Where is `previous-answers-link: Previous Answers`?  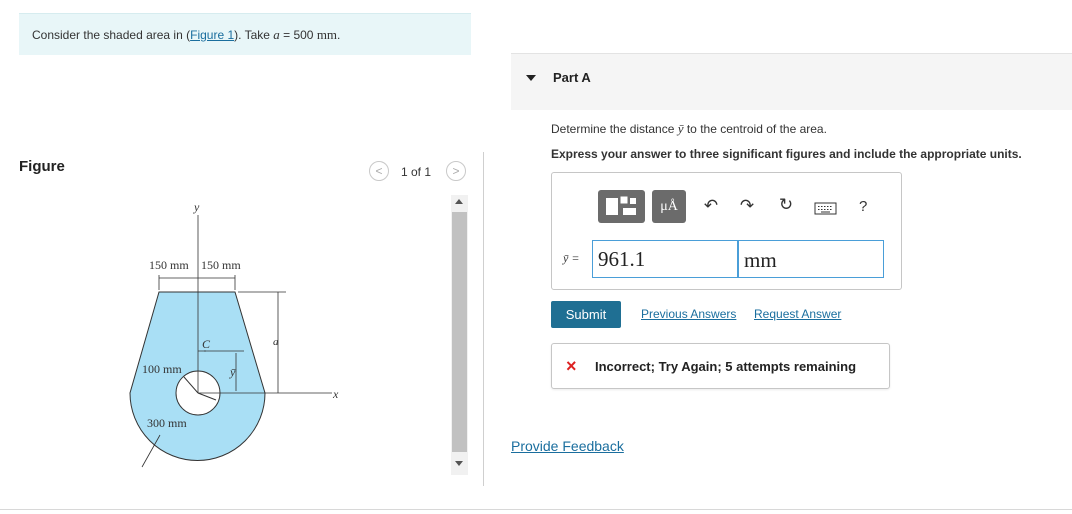
previous-answers-link: Previous Answers is located at coordinates (688, 314).